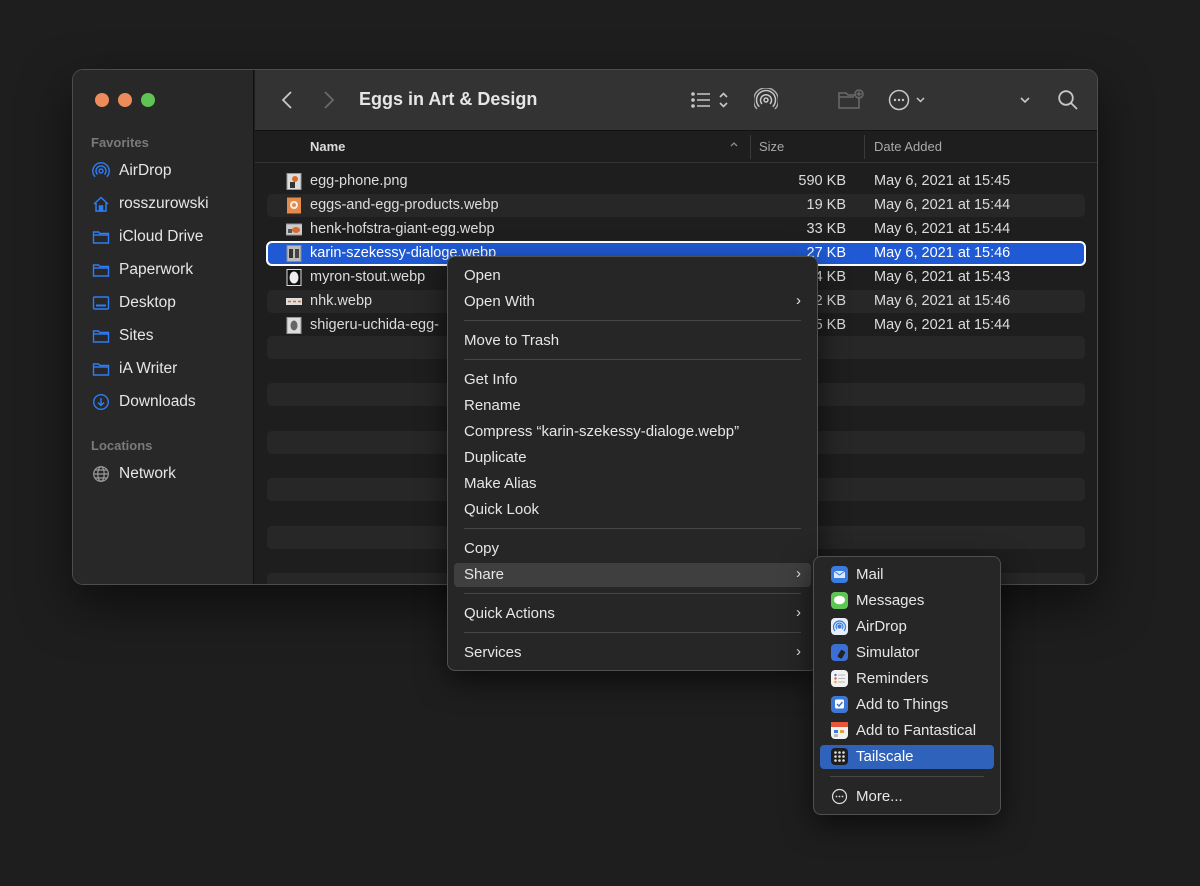  I want to click on menu-item-duplicate: Duplicate, so click(632, 458).